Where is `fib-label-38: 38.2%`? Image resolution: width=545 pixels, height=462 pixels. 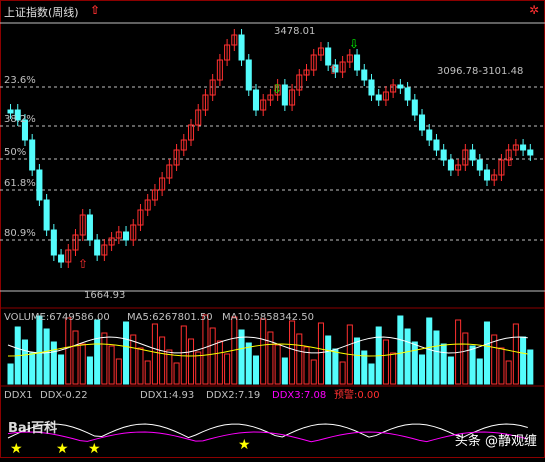
fib-label-38: 38.2% is located at coordinates (20, 119).